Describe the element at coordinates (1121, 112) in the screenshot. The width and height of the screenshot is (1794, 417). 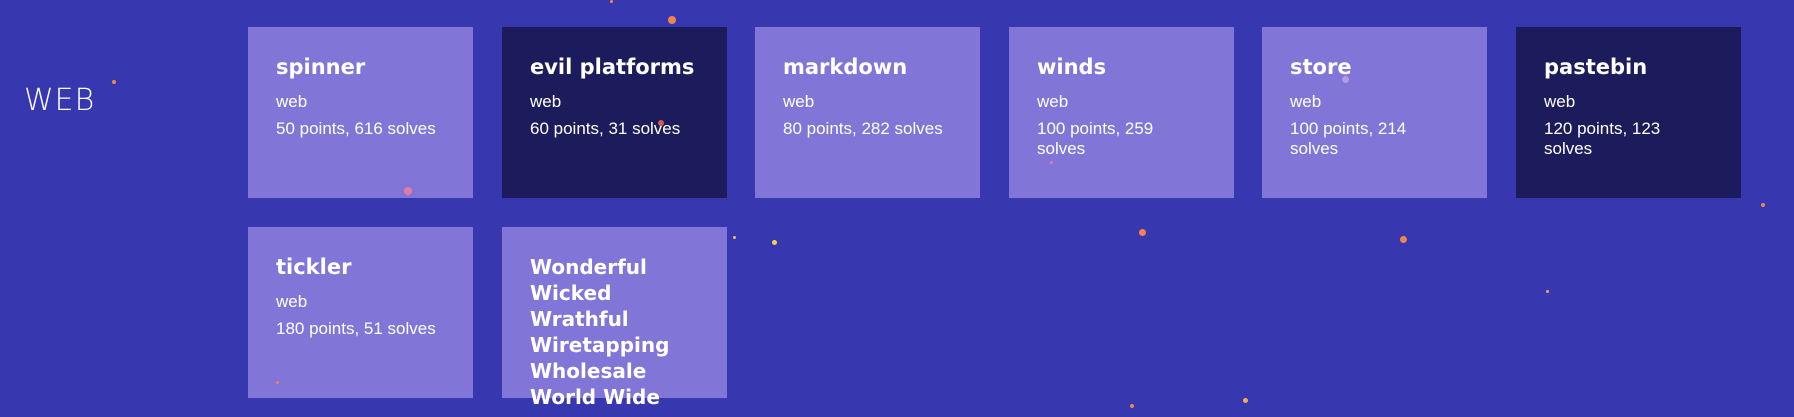
I see `challenge-card-winds: winds web 100 points, 259 solves` at that location.